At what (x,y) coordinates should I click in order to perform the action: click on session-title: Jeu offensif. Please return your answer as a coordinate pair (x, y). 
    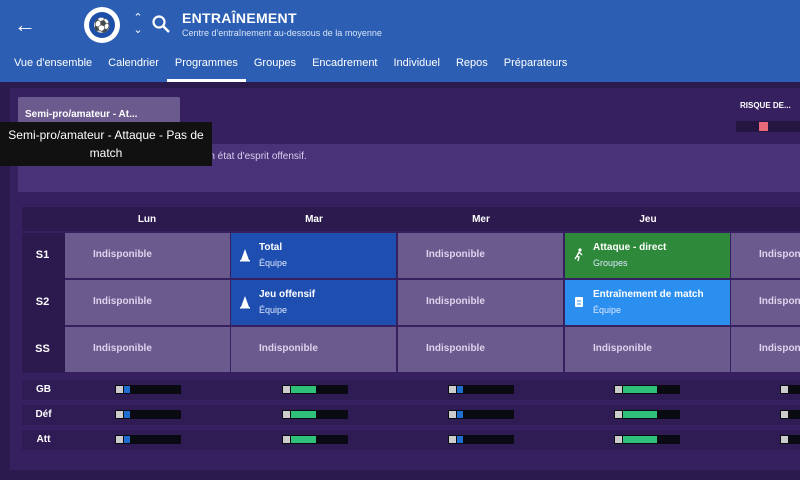
    Looking at the image, I should click on (287, 294).